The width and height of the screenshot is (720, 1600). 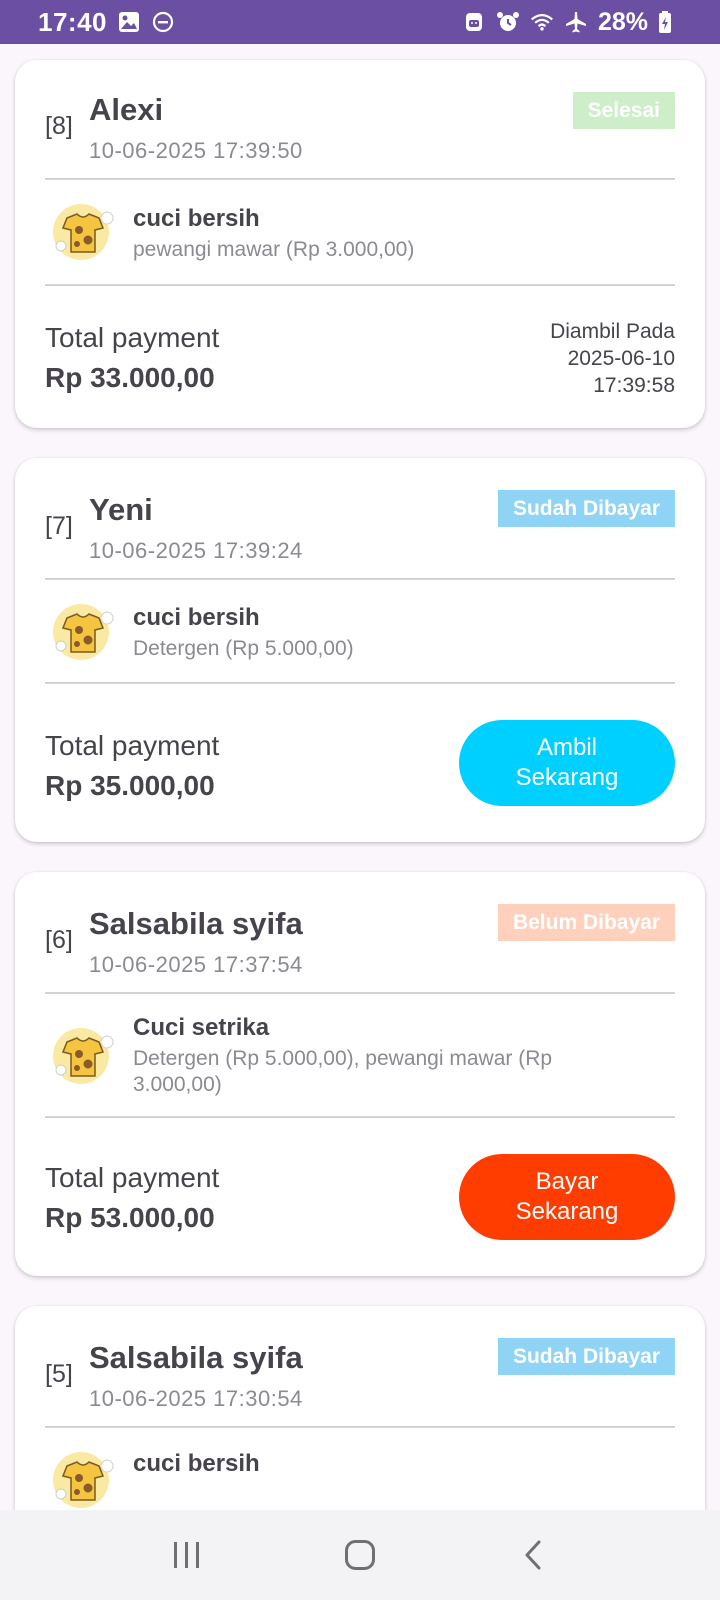 I want to click on service-extras: Detergen (Rp 5.000,00), so click(x=243, y=648).